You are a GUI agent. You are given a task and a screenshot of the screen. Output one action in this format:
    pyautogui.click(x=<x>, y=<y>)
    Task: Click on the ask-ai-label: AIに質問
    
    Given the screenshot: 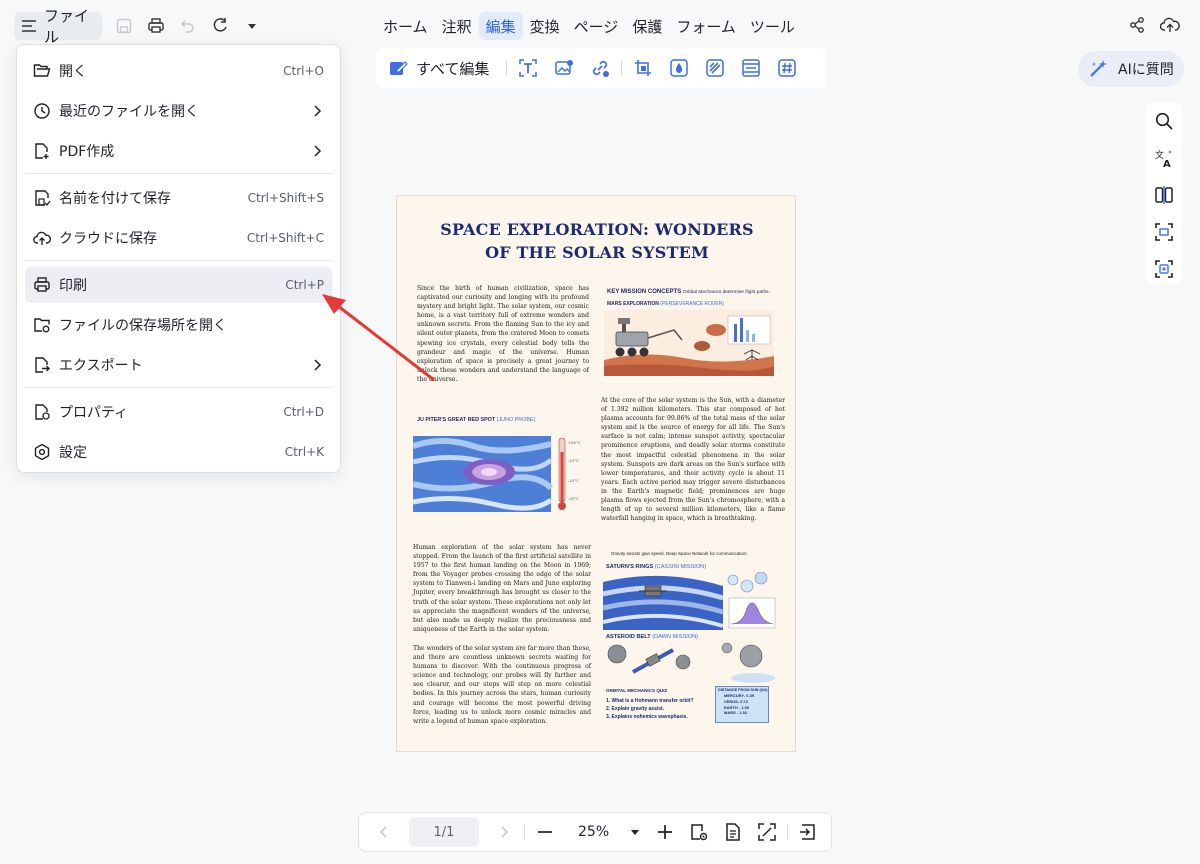 What is the action you would take?
    pyautogui.click(x=1146, y=70)
    